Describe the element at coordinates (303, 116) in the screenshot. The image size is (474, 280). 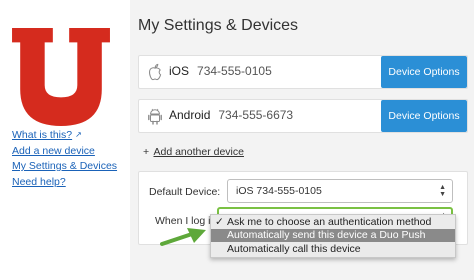
I see `device-row-android: Android 734-555-6673 Device Options` at that location.